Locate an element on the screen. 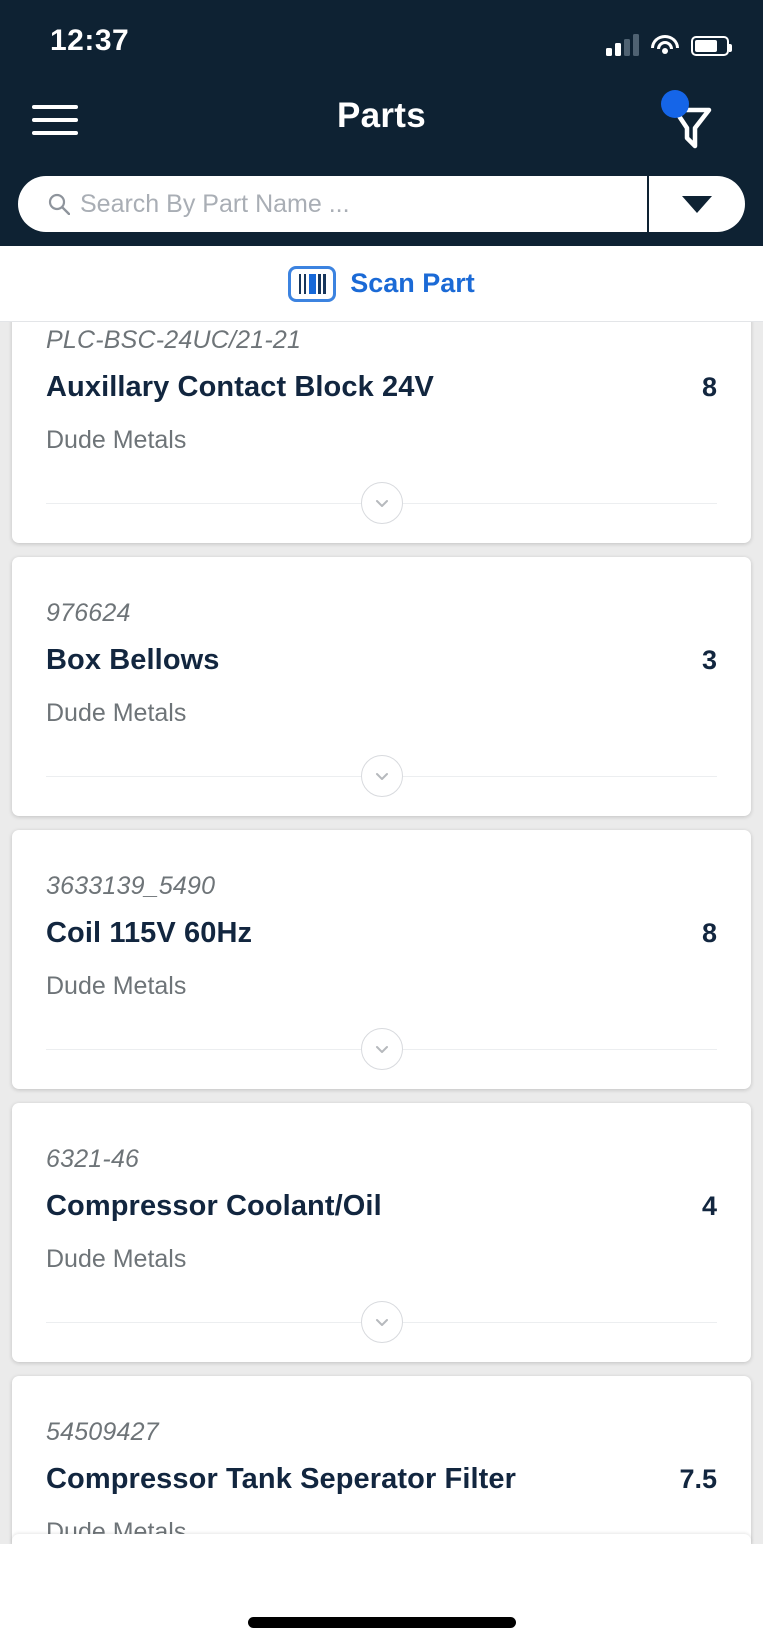 This screenshot has width=763, height=1650. barcode-icon is located at coordinates (312, 283).